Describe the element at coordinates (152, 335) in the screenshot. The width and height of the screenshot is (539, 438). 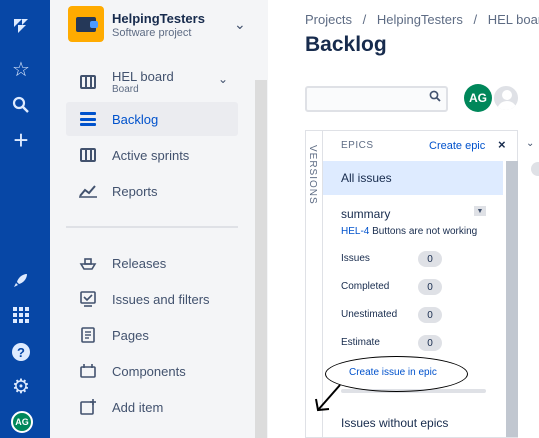
I see `sidebar-item-pages: Pages` at that location.